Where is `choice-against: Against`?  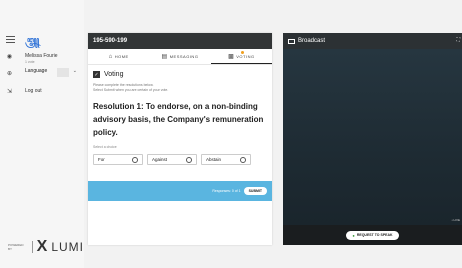 choice-against: Against is located at coordinates (172, 159).